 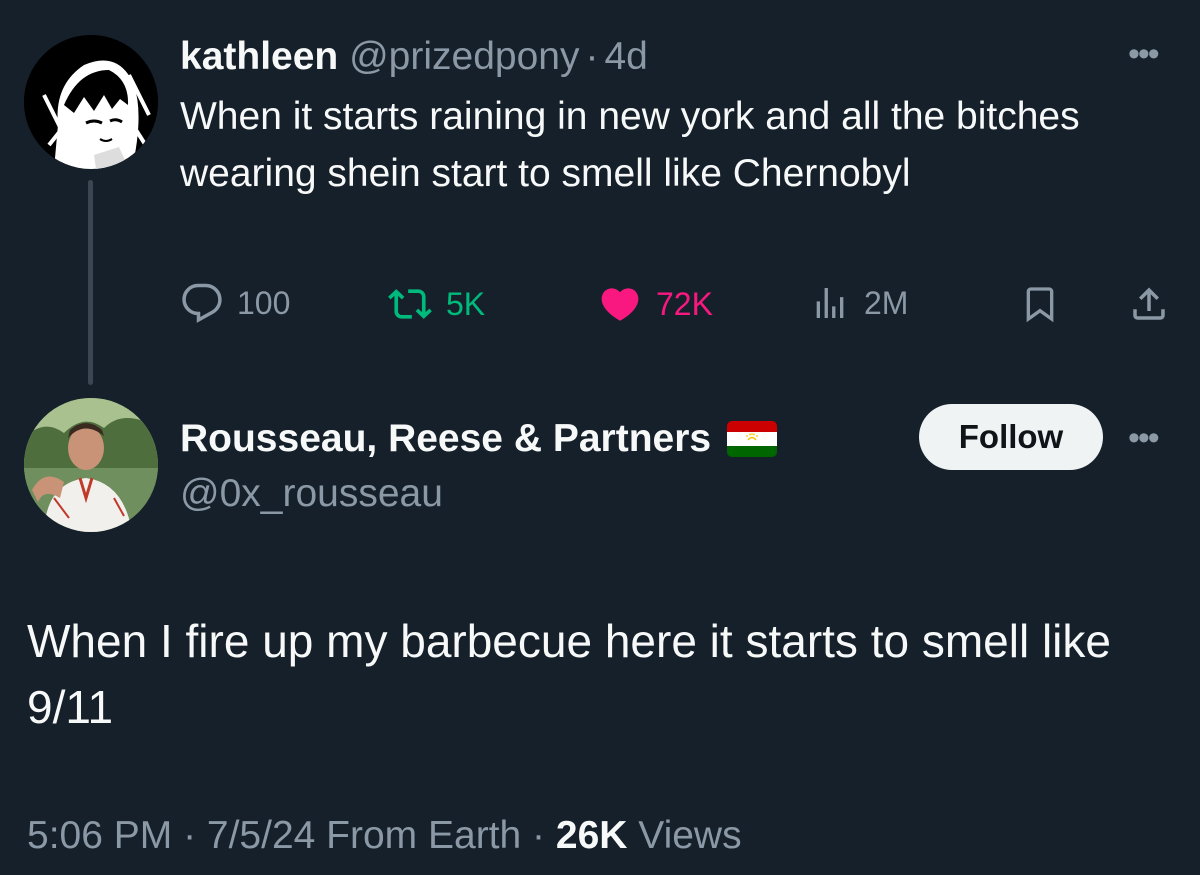 What do you see at coordinates (286, 835) in the screenshot?
I see `tweet-timestamp: 5:06 PM · 7/5/24 From Earth ·` at bounding box center [286, 835].